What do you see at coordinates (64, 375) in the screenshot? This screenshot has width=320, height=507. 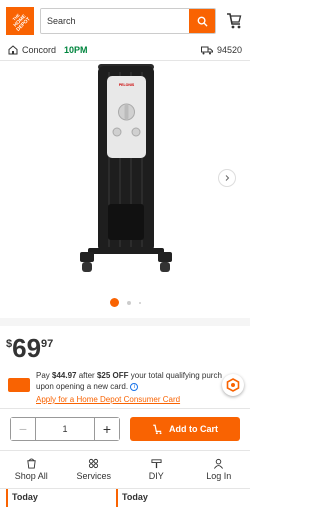 I see `promo-amount: $44.97` at bounding box center [64, 375].